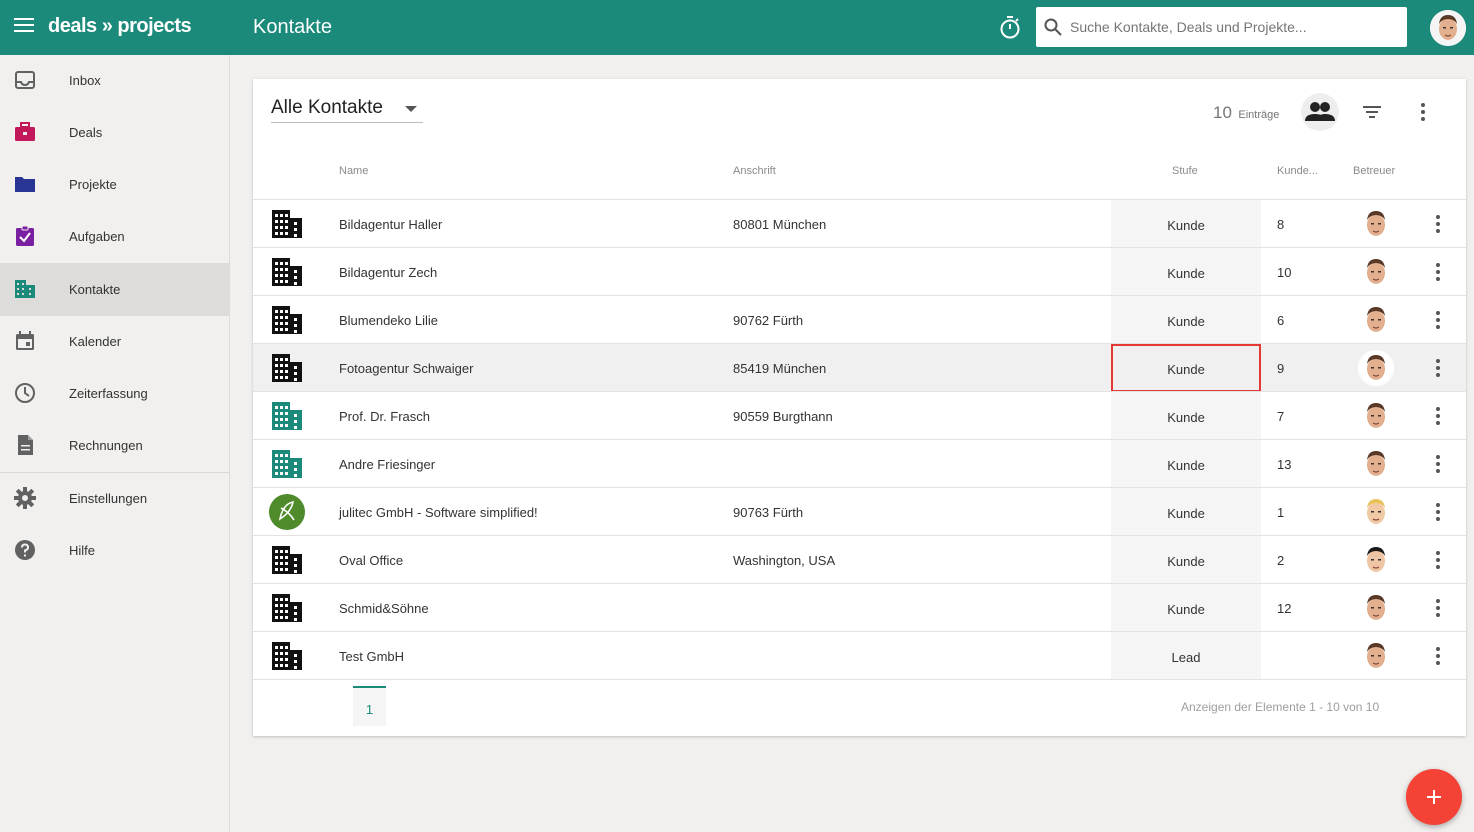 The width and height of the screenshot is (1474, 832). Describe the element at coordinates (780, 368) in the screenshot. I see `contact-address: 85419 München` at that location.